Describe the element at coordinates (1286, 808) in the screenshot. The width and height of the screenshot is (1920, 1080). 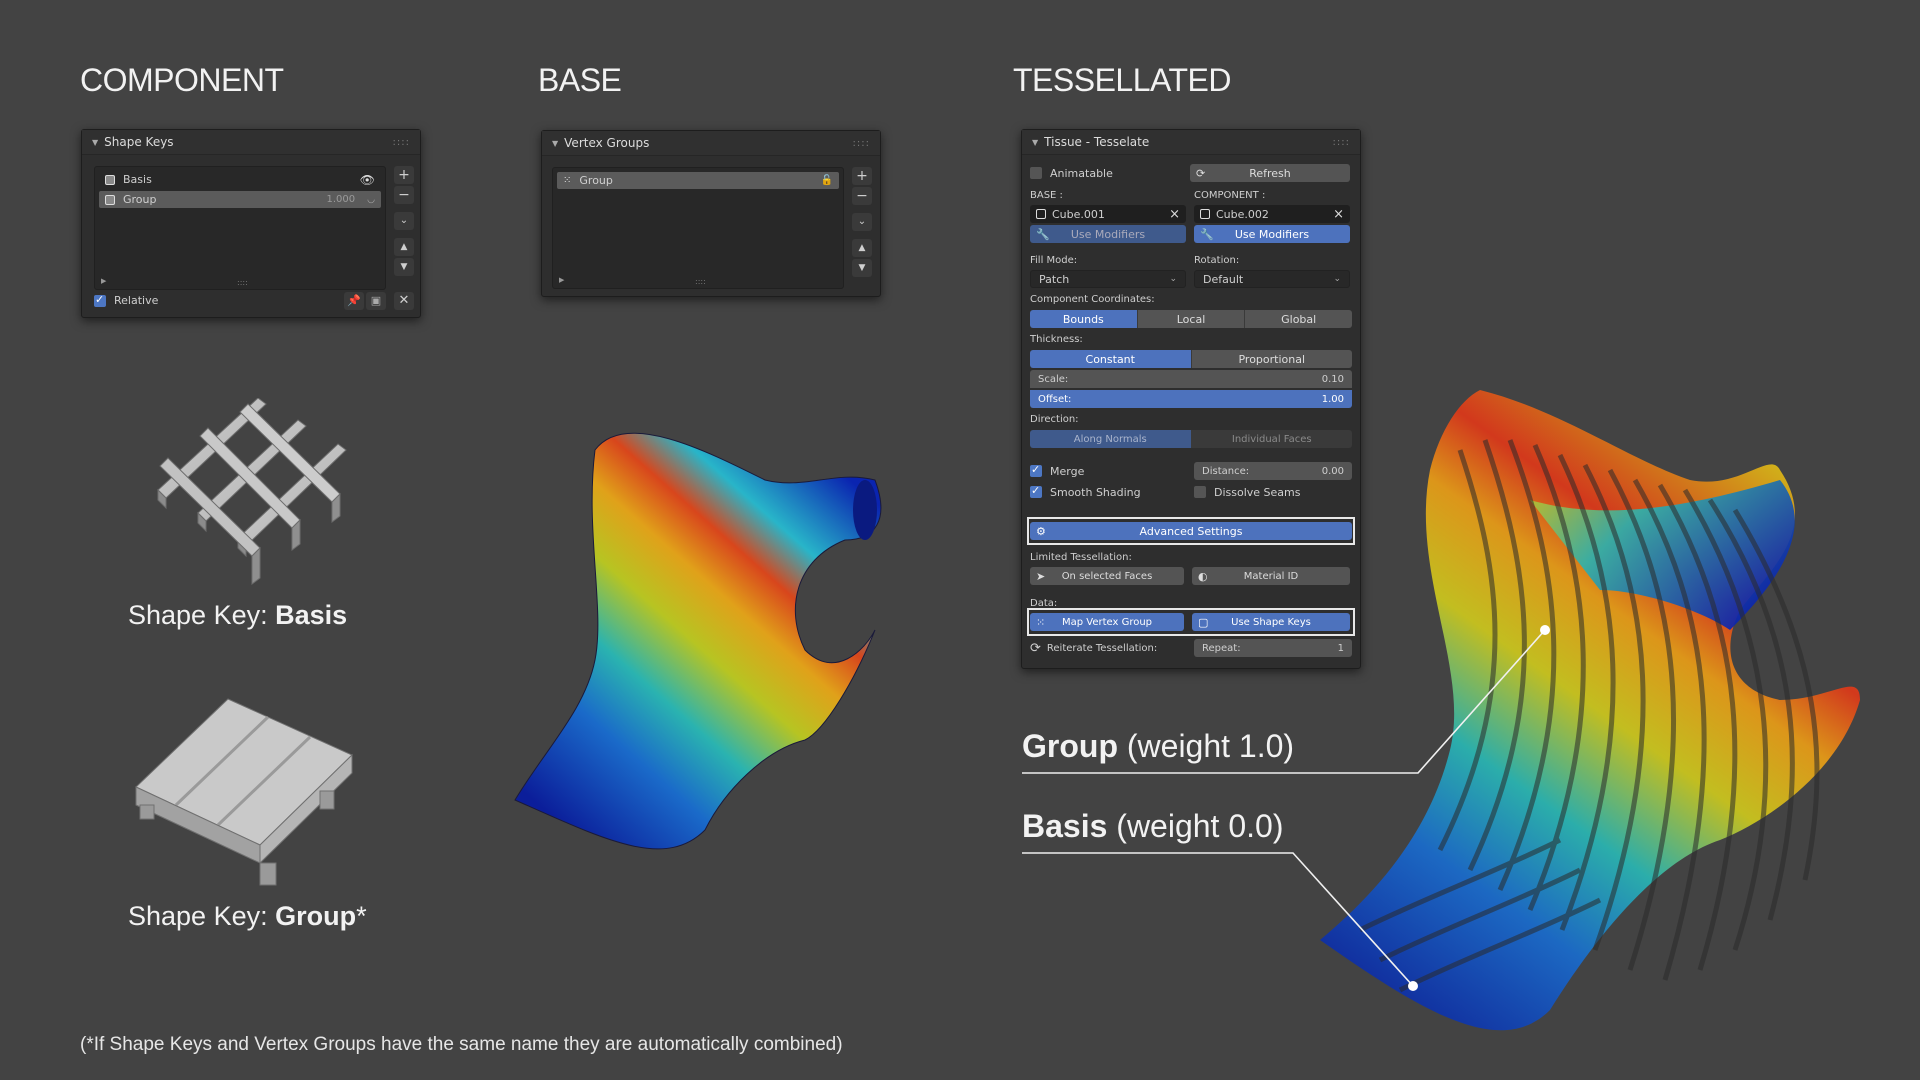
I see `annotation-lines` at that location.